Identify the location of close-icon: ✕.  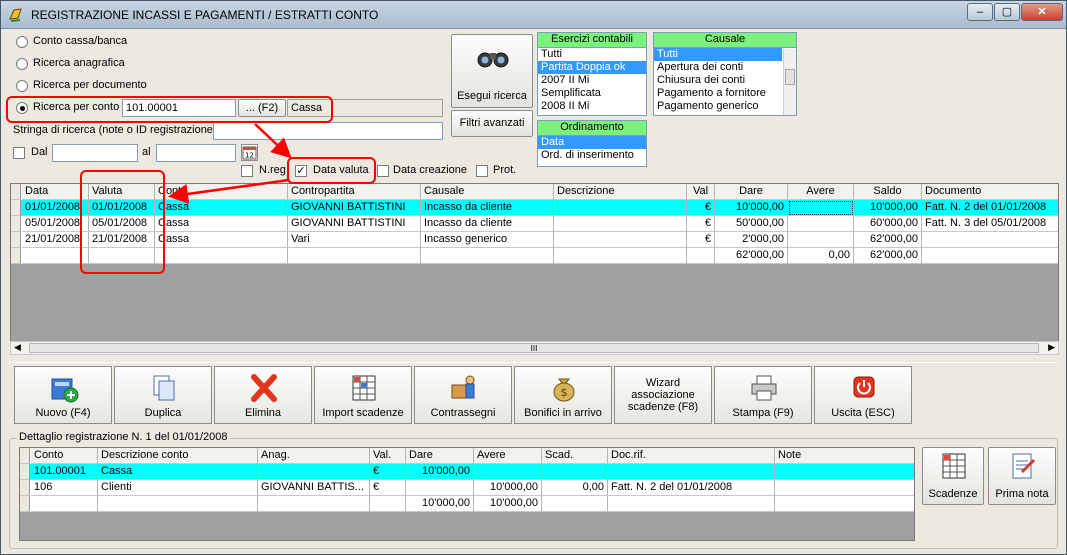
(1042, 12).